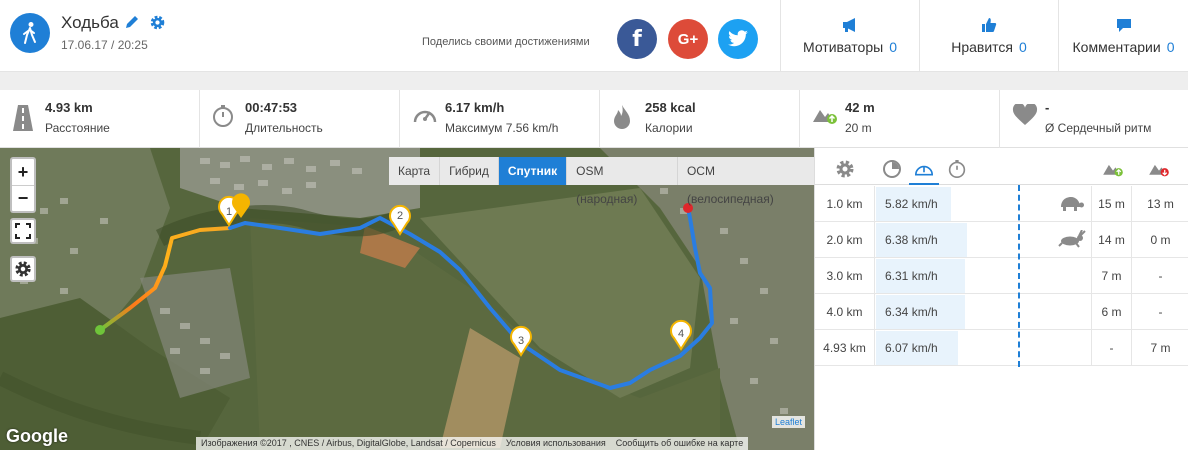 The width and height of the screenshot is (1188, 450). What do you see at coordinates (911, 240) in the screenshot?
I see `split-speed: 6.38 km/h` at bounding box center [911, 240].